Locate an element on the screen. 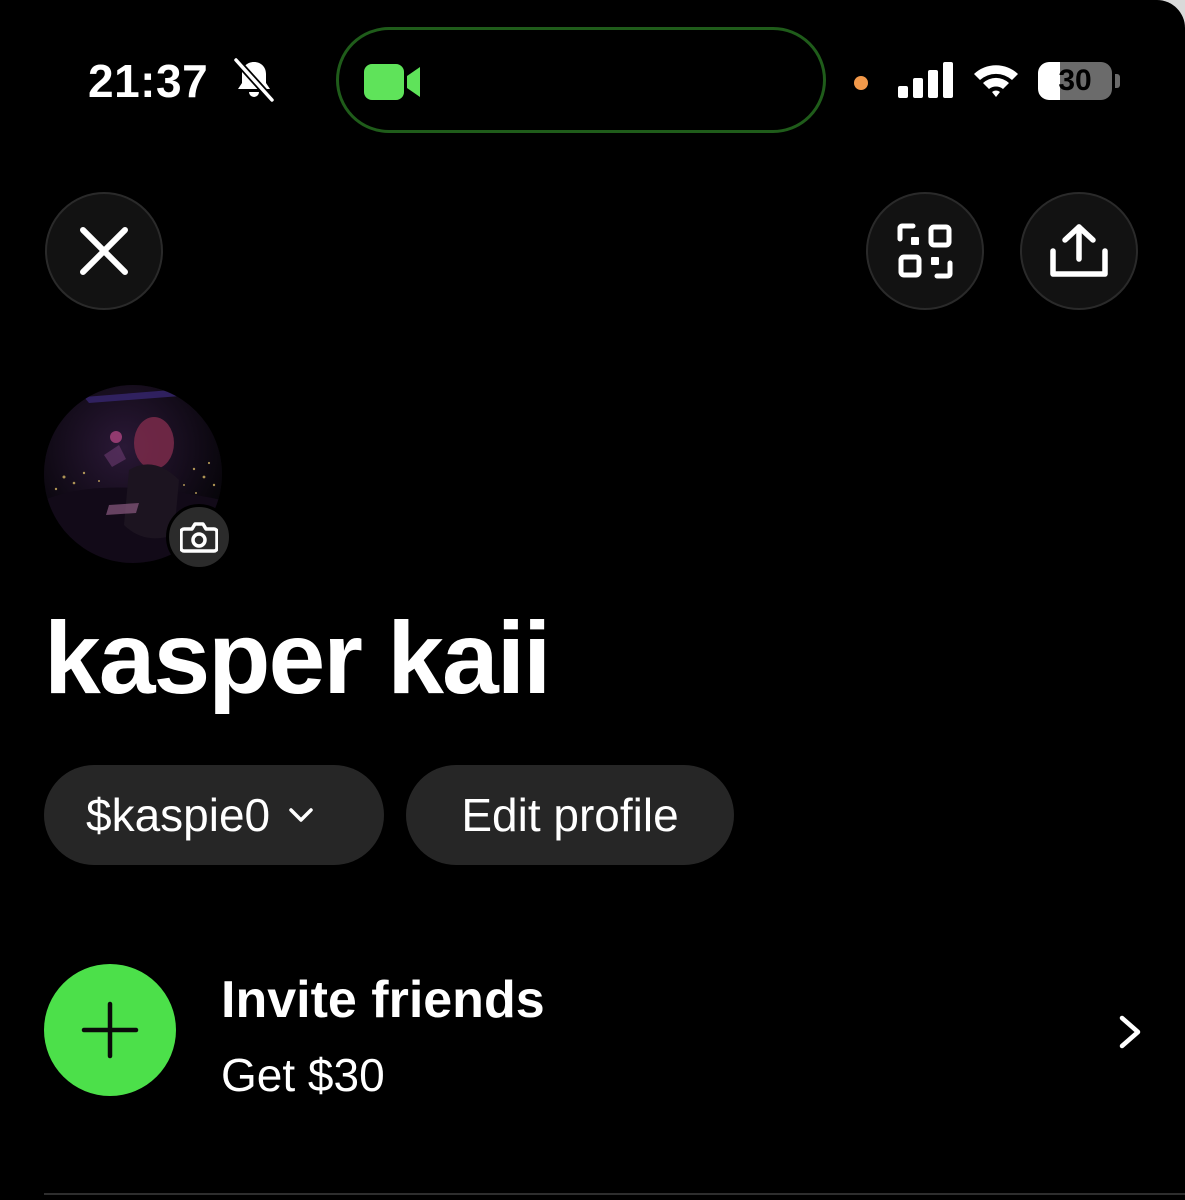 The image size is (1185, 1200). camera-icon is located at coordinates (199, 537).